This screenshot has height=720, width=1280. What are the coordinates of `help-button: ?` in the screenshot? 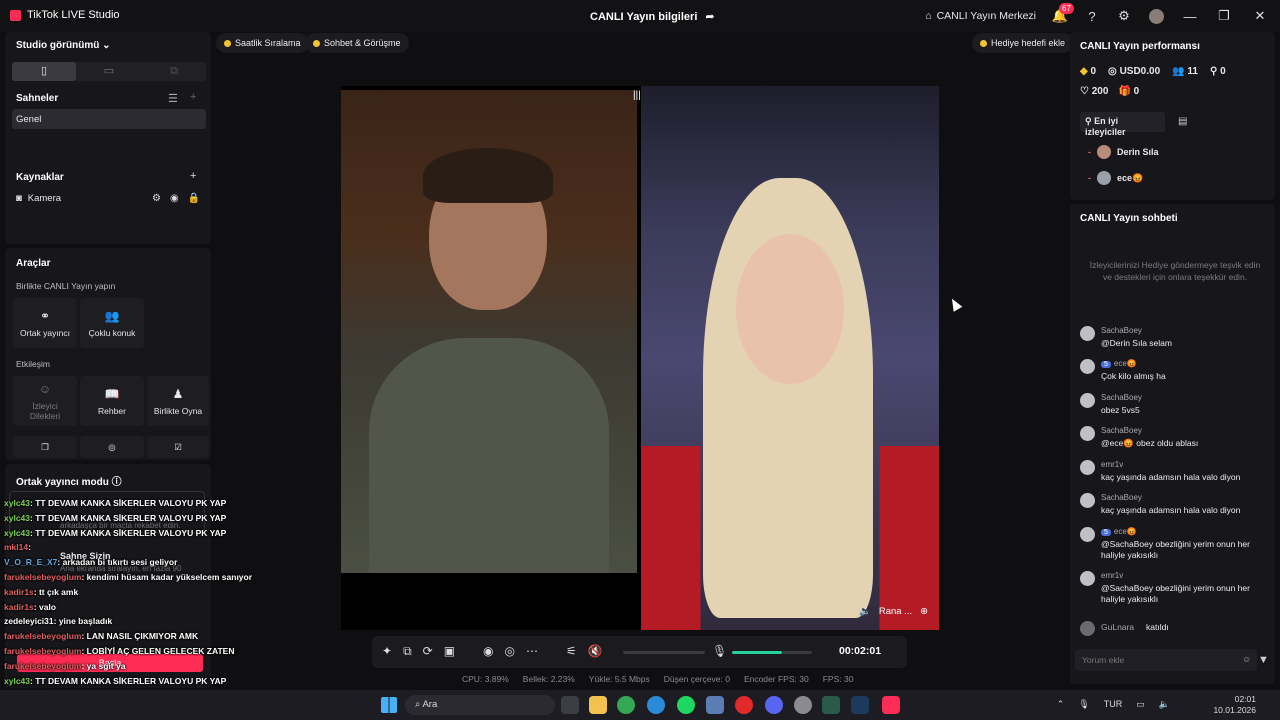 It's located at (1092, 16).